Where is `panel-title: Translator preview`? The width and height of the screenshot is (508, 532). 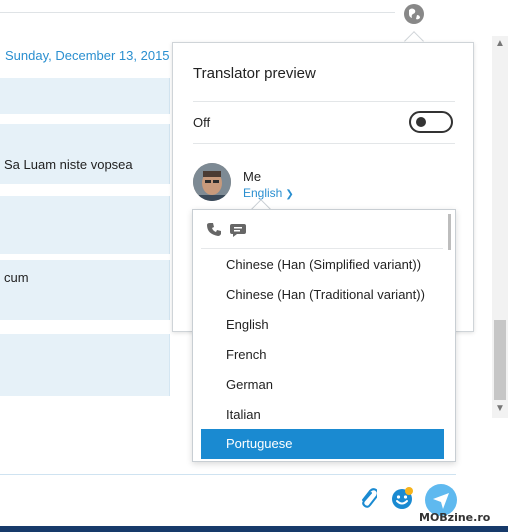 panel-title: Translator preview is located at coordinates (254, 73).